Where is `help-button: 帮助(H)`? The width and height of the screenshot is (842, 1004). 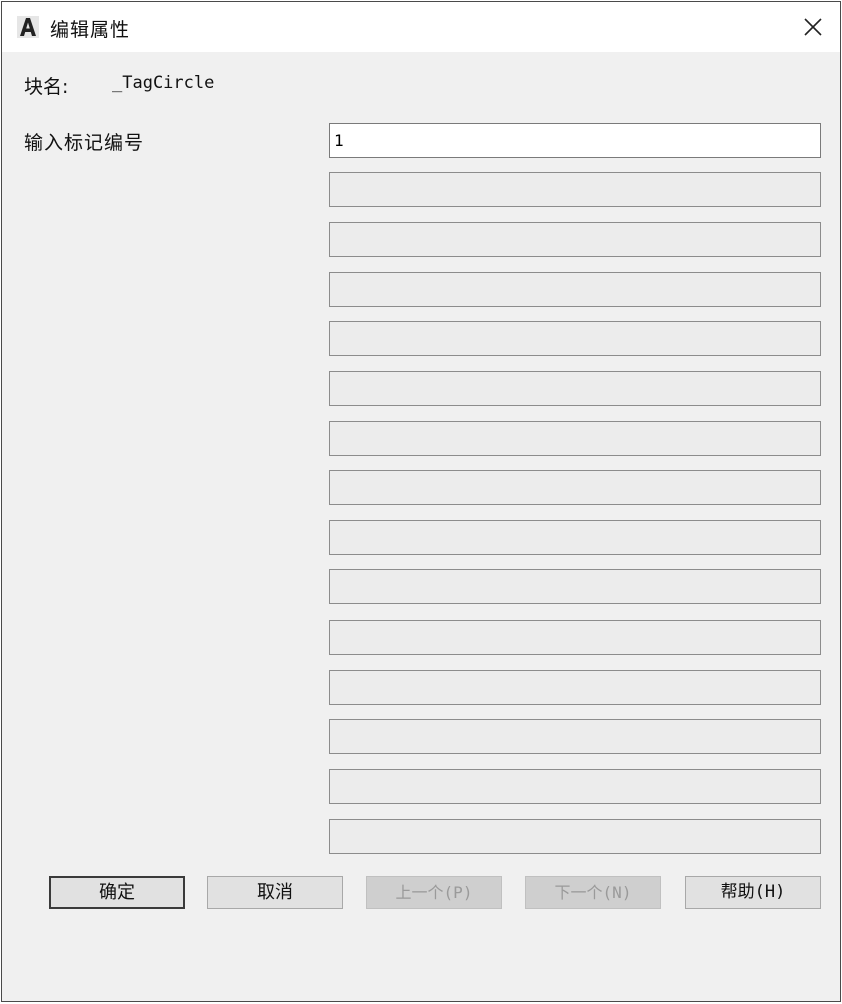 help-button: 帮助(H) is located at coordinates (753, 892).